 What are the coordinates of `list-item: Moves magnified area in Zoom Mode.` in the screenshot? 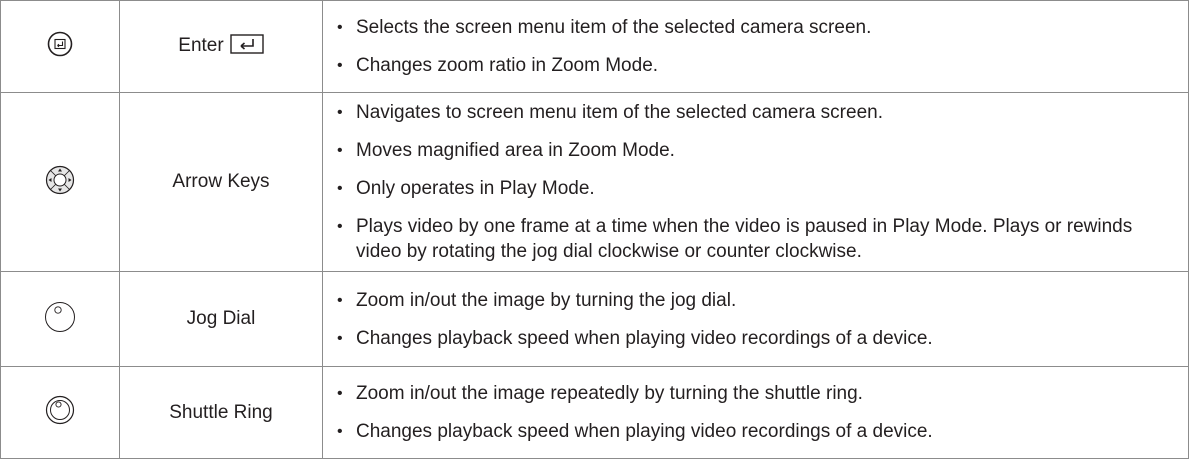 It's located at (756, 150).